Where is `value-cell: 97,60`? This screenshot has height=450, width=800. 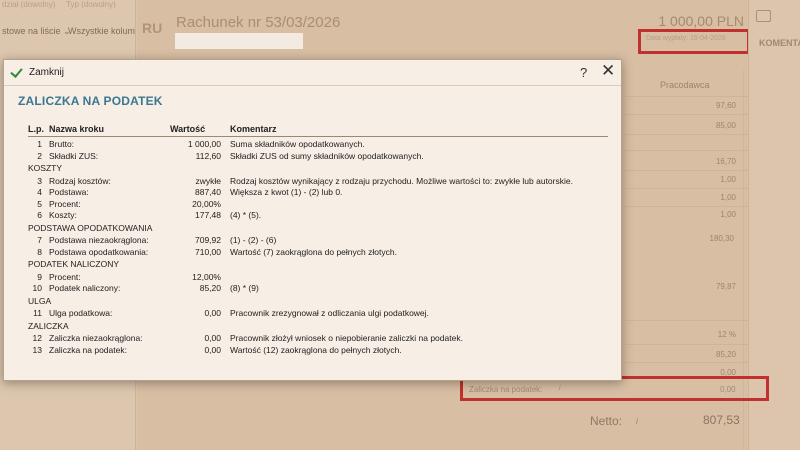
value-cell: 97,60 is located at coordinates (725, 105).